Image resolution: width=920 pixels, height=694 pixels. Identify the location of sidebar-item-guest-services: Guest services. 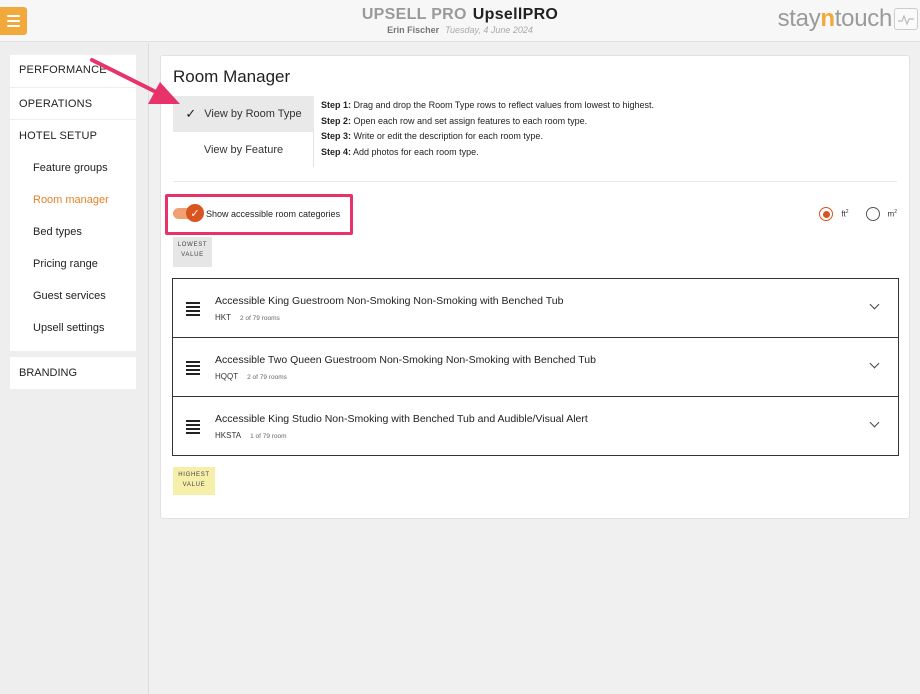
(73, 296).